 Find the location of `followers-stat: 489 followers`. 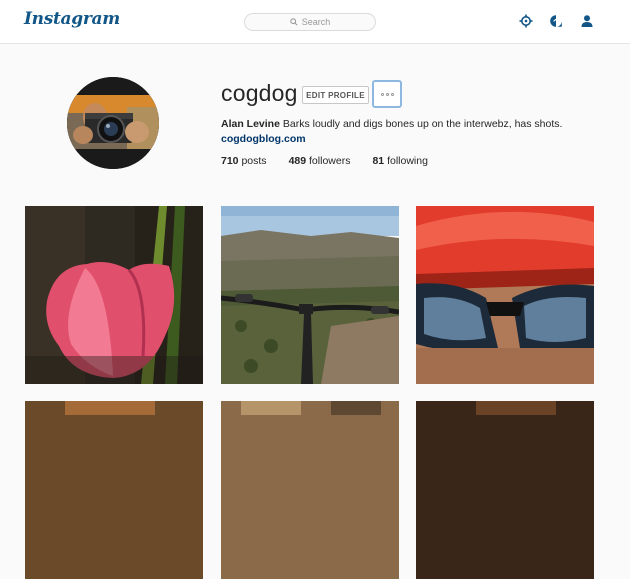

followers-stat: 489 followers is located at coordinates (320, 161).